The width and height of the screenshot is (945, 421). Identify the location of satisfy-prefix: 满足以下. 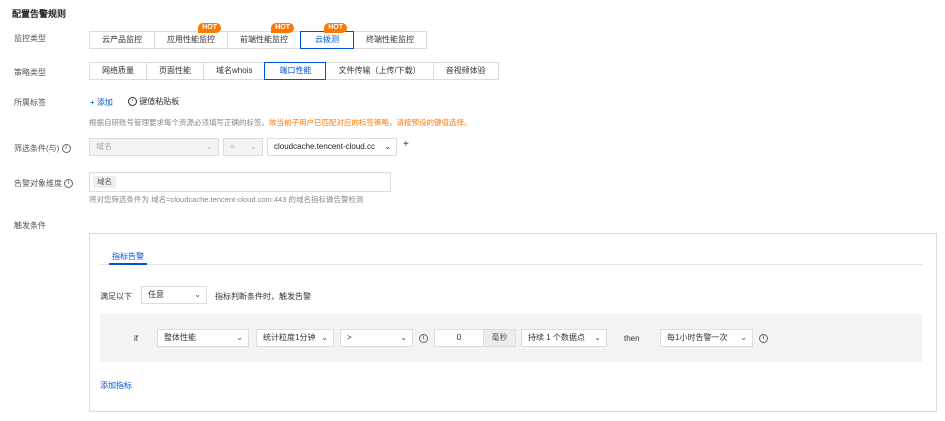
(116, 296).